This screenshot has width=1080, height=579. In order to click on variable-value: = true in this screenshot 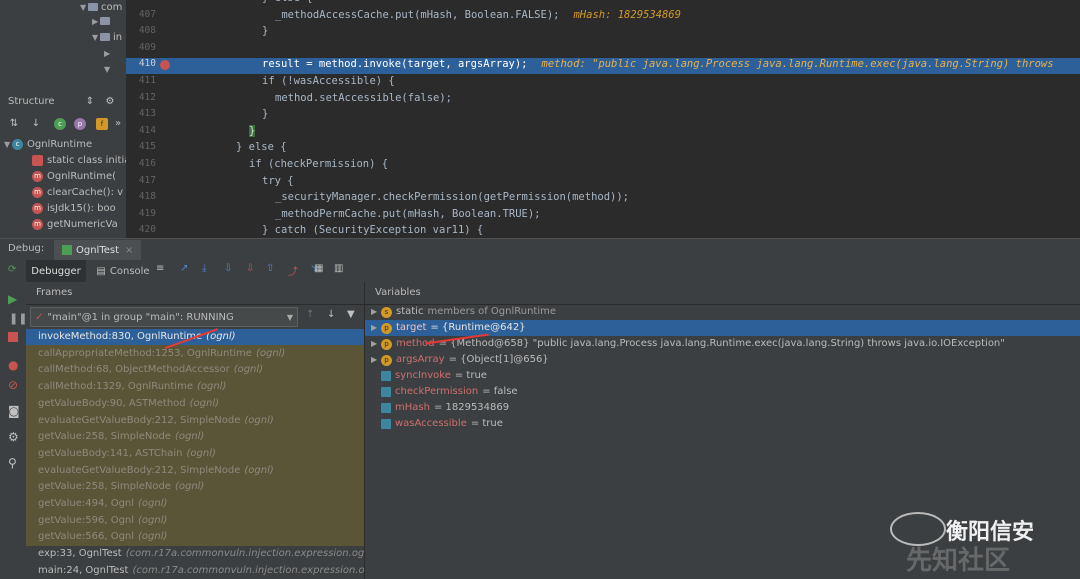, I will do `click(470, 375)`.